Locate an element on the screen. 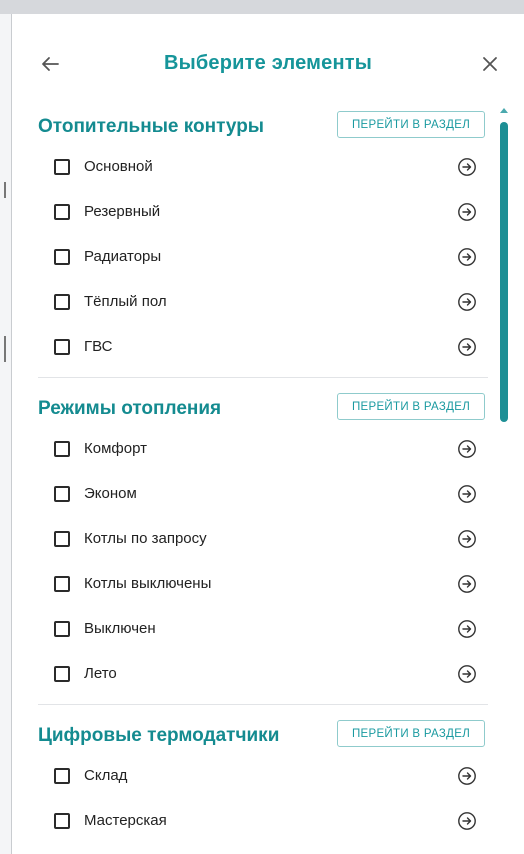 This screenshot has height=854, width=524. dialog-header: Выберите элементы is located at coordinates (268, 60).